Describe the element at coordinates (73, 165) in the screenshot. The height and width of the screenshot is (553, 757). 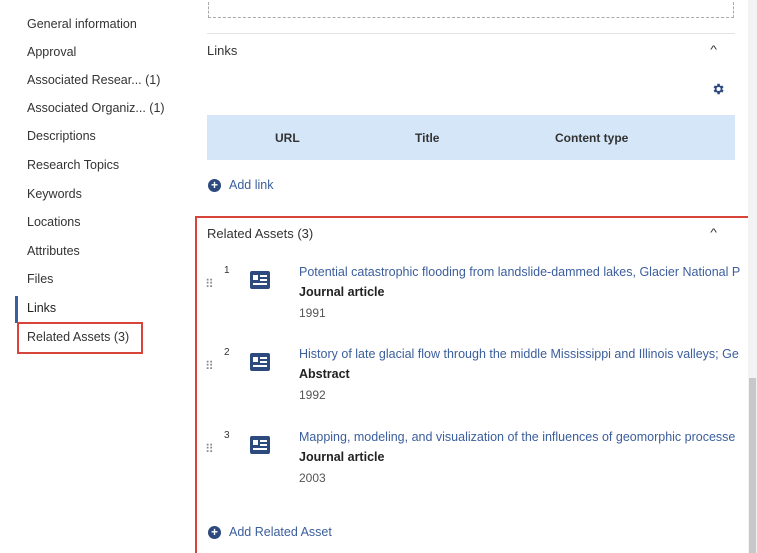
I see `sidebar-item-research-topics: Research Topics` at that location.